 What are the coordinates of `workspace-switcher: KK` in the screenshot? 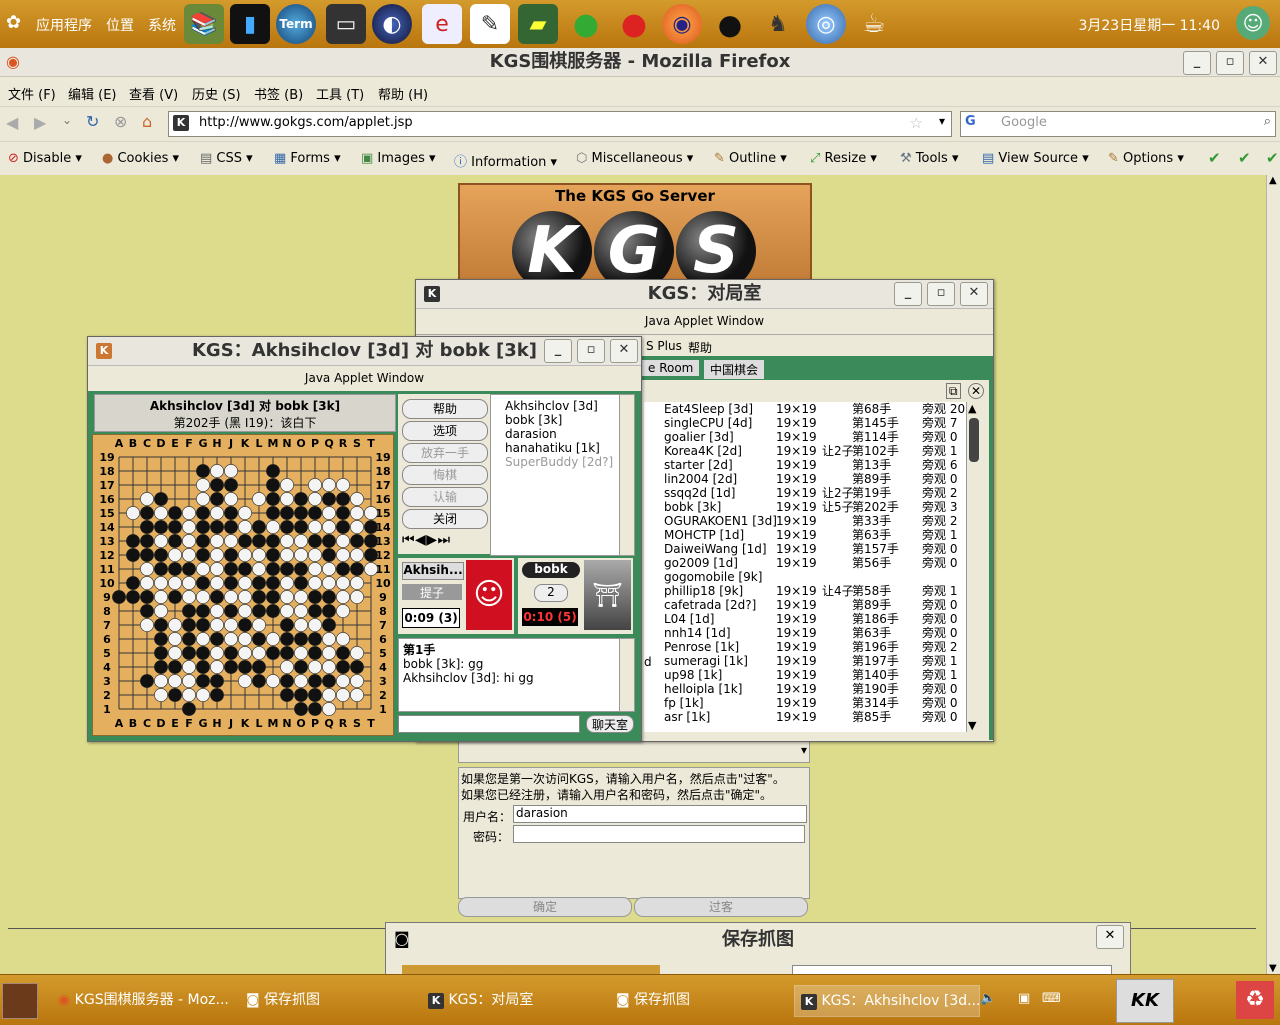 It's located at (1145, 1001).